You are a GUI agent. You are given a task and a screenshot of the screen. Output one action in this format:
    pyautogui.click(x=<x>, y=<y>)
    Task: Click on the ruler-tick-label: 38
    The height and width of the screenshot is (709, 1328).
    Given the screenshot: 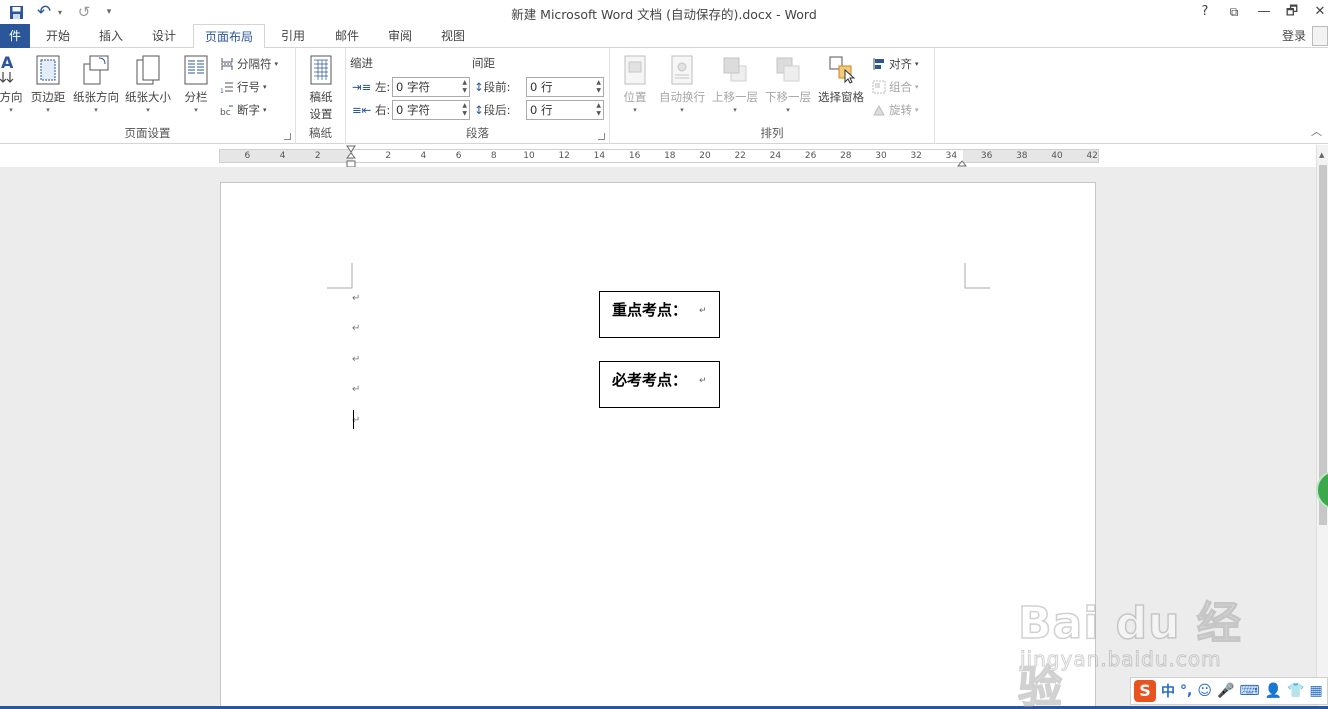 What is the action you would take?
    pyautogui.click(x=1022, y=156)
    